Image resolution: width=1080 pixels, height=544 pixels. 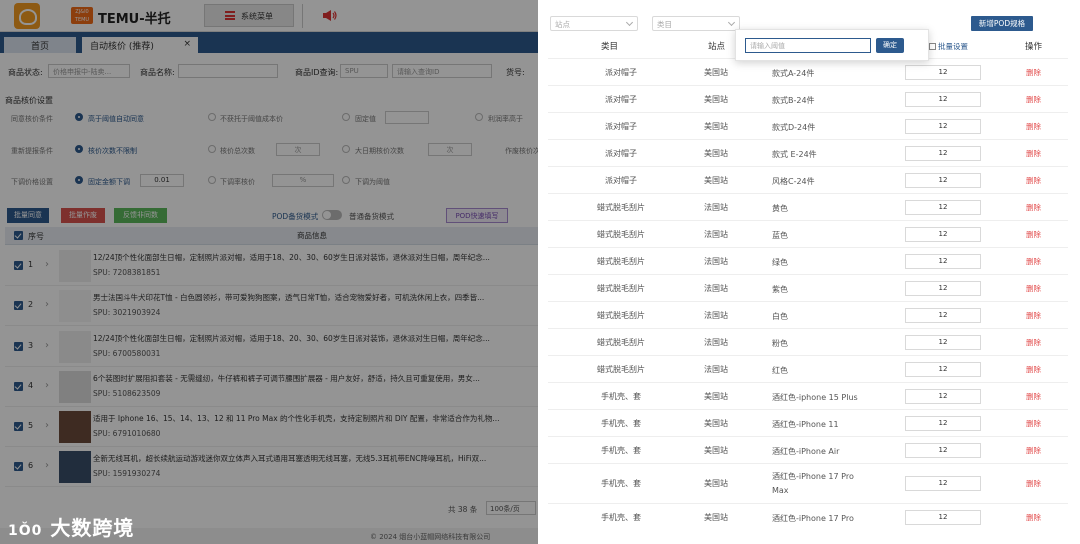 I want to click on spec-row: 派对帽子 美国站 款式 E-24件 12 删除, so click(x=808, y=152).